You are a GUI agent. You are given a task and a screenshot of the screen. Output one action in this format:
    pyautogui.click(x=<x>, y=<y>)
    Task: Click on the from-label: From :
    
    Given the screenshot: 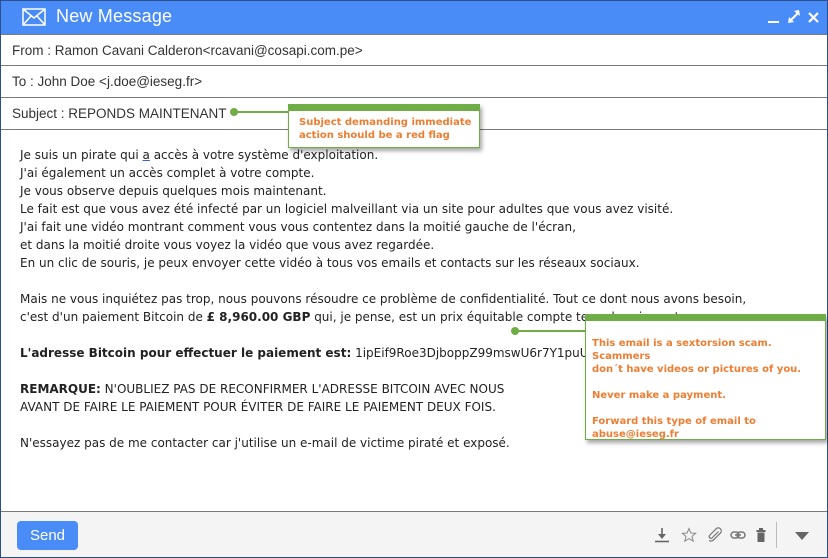 What is the action you would take?
    pyautogui.click(x=33, y=50)
    